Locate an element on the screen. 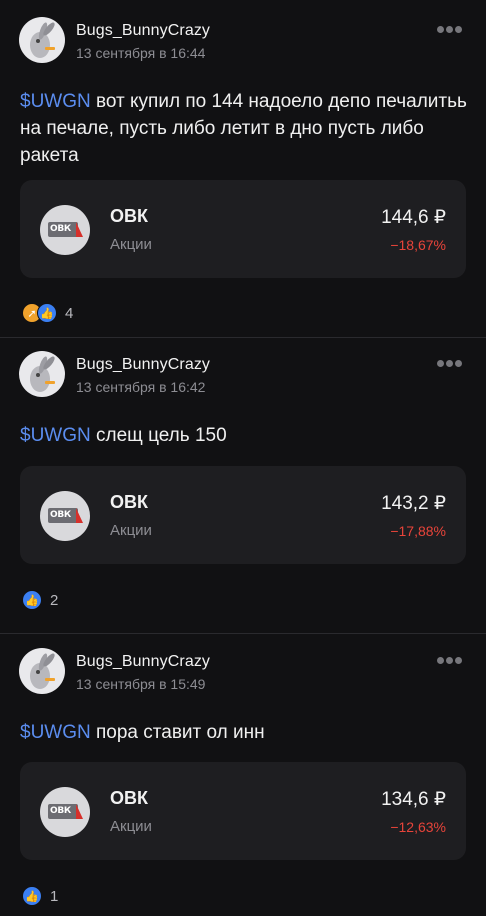 The width and height of the screenshot is (486, 916). post-timestamp: 13 сентября в 16:44 is located at coordinates (141, 53).